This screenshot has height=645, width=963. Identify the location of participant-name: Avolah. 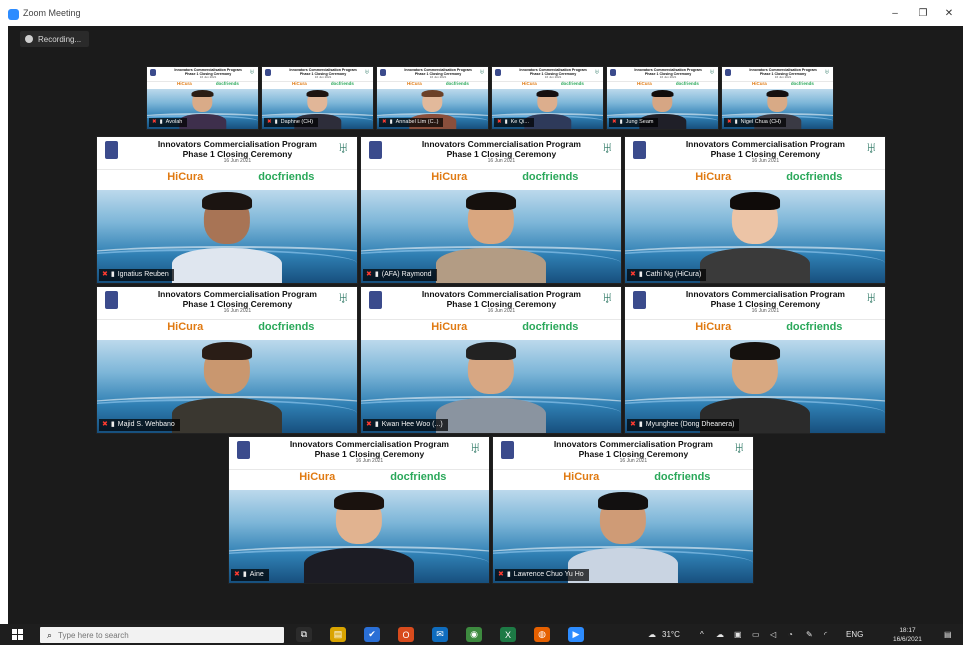
(174, 122).